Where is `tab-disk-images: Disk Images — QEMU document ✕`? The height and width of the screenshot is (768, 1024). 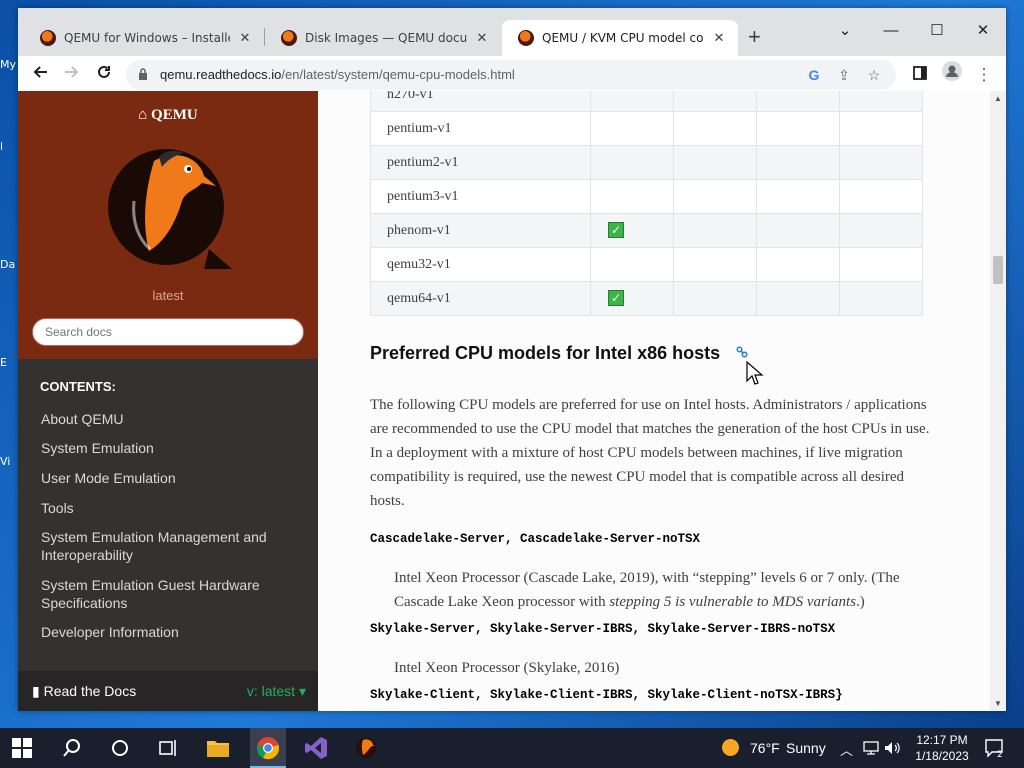
tab-disk-images: Disk Images — QEMU document ✕ is located at coordinates (383, 38).